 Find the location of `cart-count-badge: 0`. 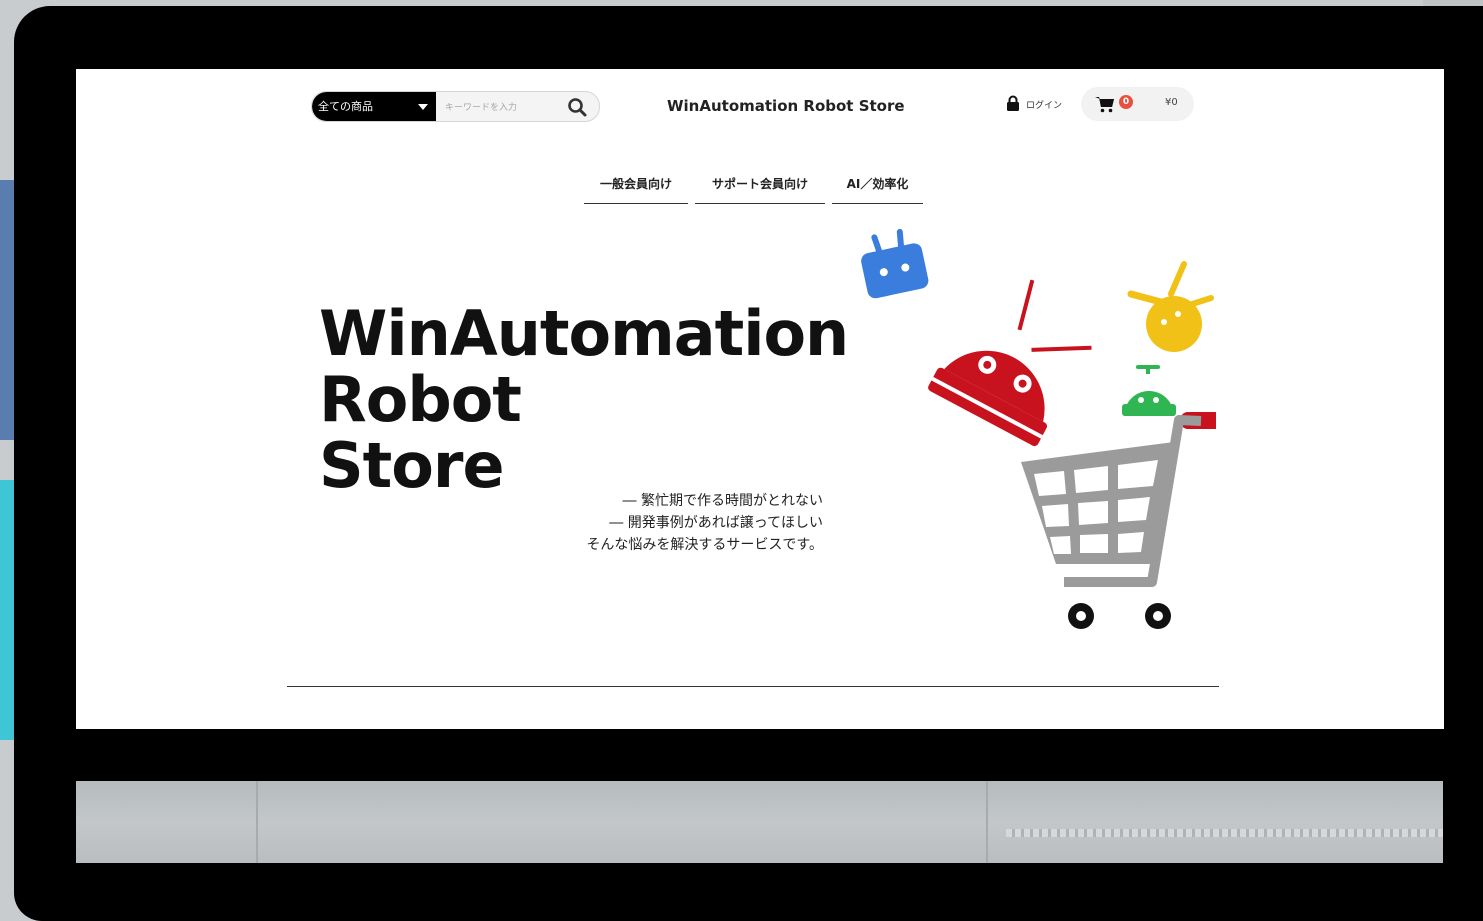

cart-count-badge: 0 is located at coordinates (1126, 102).